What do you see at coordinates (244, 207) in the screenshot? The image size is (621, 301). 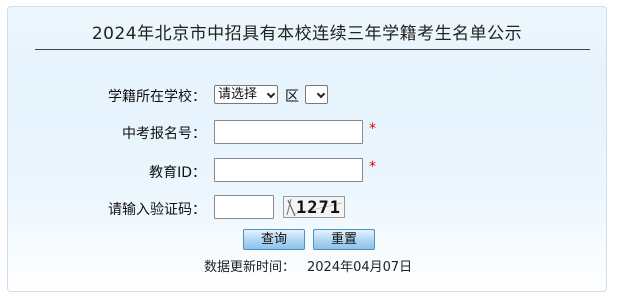 I see `captcha-input` at bounding box center [244, 207].